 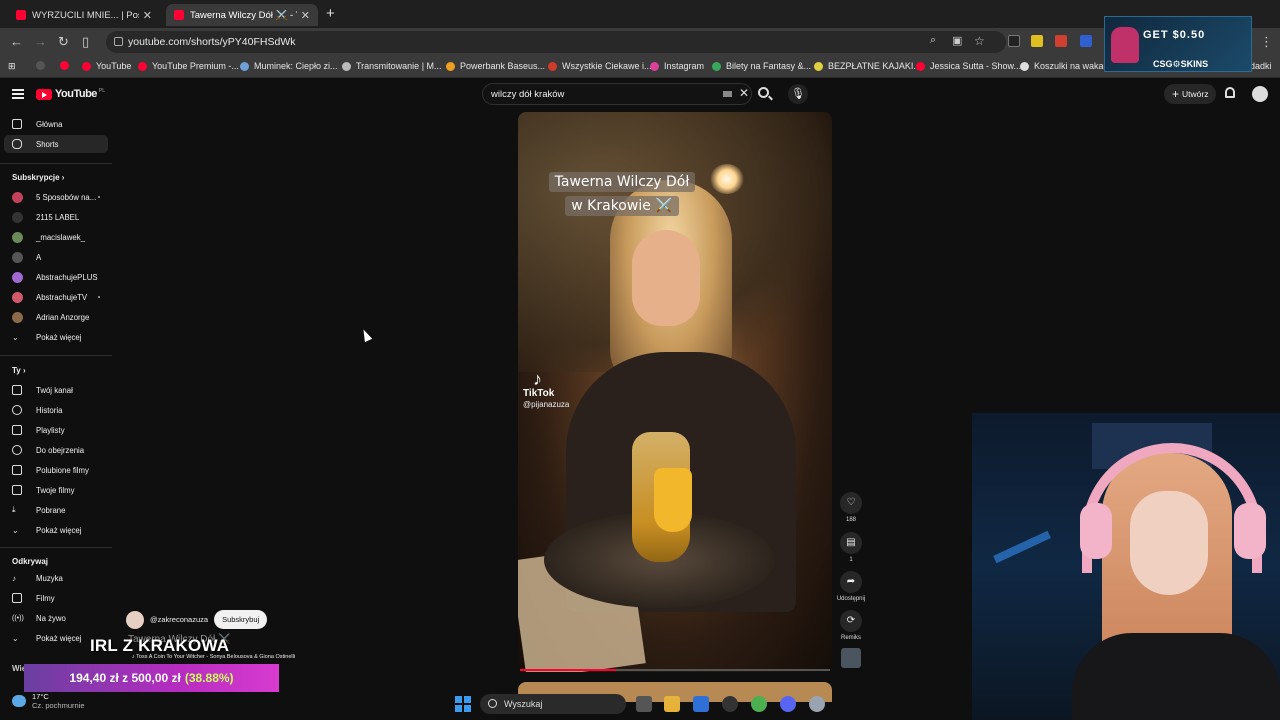 What do you see at coordinates (51, 618) in the screenshot?
I see `sidebar-item-label: Na żywo` at bounding box center [51, 618].